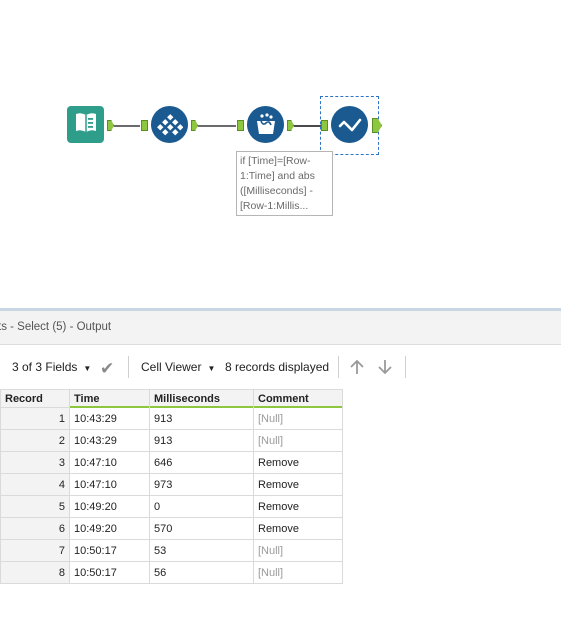 The image size is (561, 636). I want to click on table-row: 8 10:50:17 56 [Null], so click(171, 572).